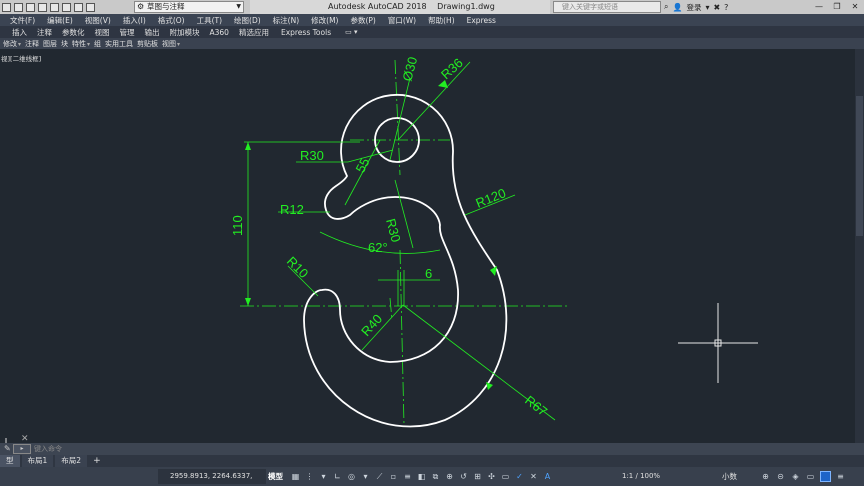 This screenshot has height=486, width=864. What do you see at coordinates (641, 476) in the screenshot?
I see `annotation-scale: 1:1 / 100%` at bounding box center [641, 476].